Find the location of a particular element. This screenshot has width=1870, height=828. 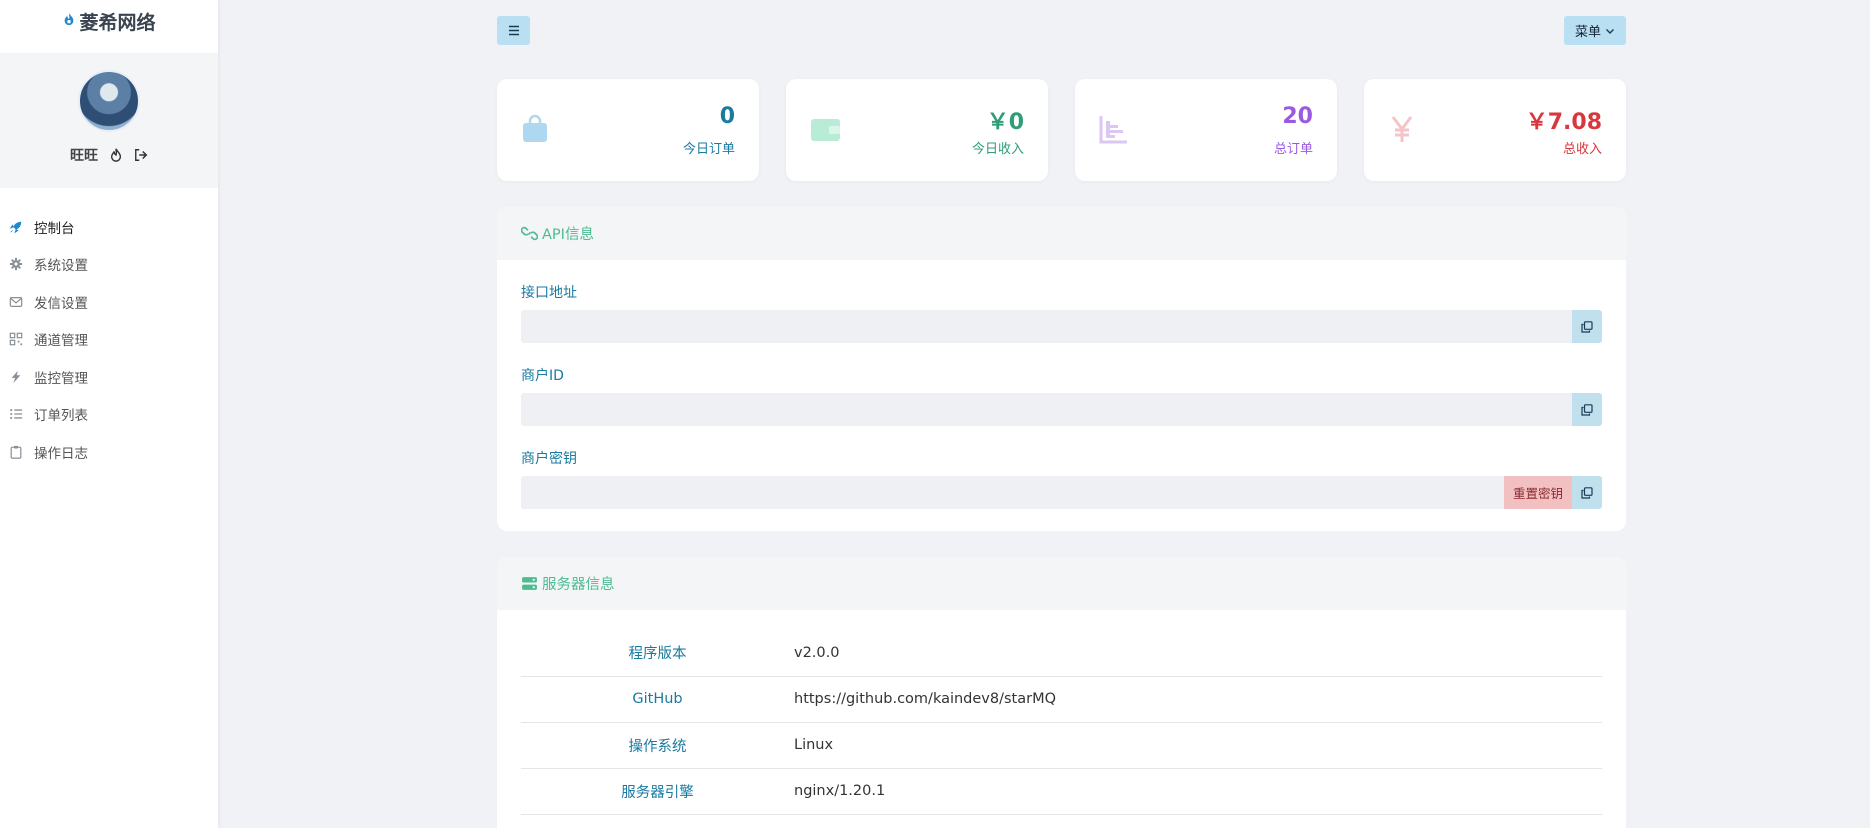

row-value: https://github.com/kaindev8/starMQ is located at coordinates (1198, 699).